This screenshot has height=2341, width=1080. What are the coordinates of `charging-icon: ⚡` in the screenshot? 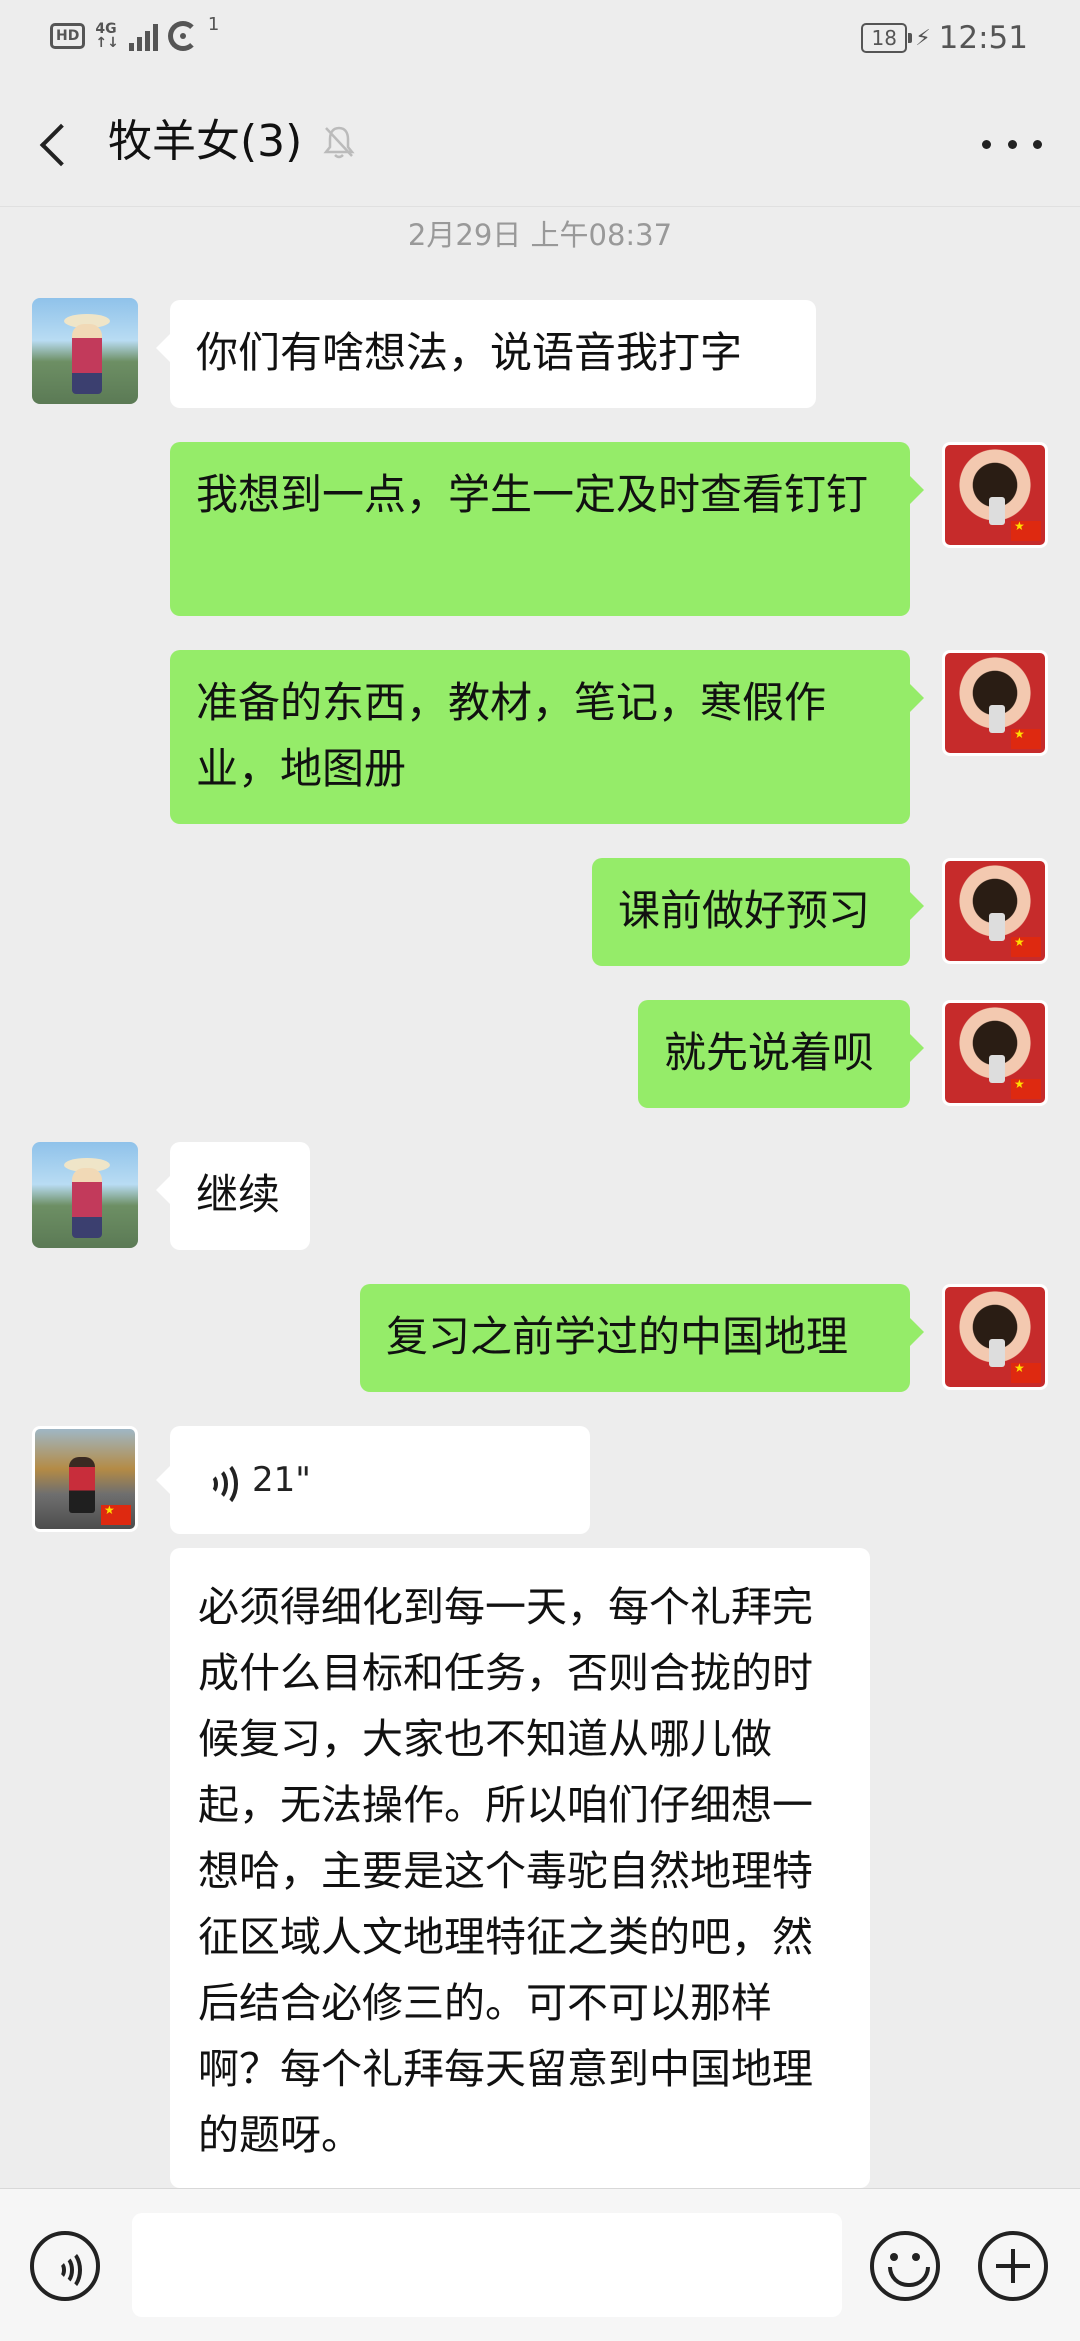 It's located at (923, 38).